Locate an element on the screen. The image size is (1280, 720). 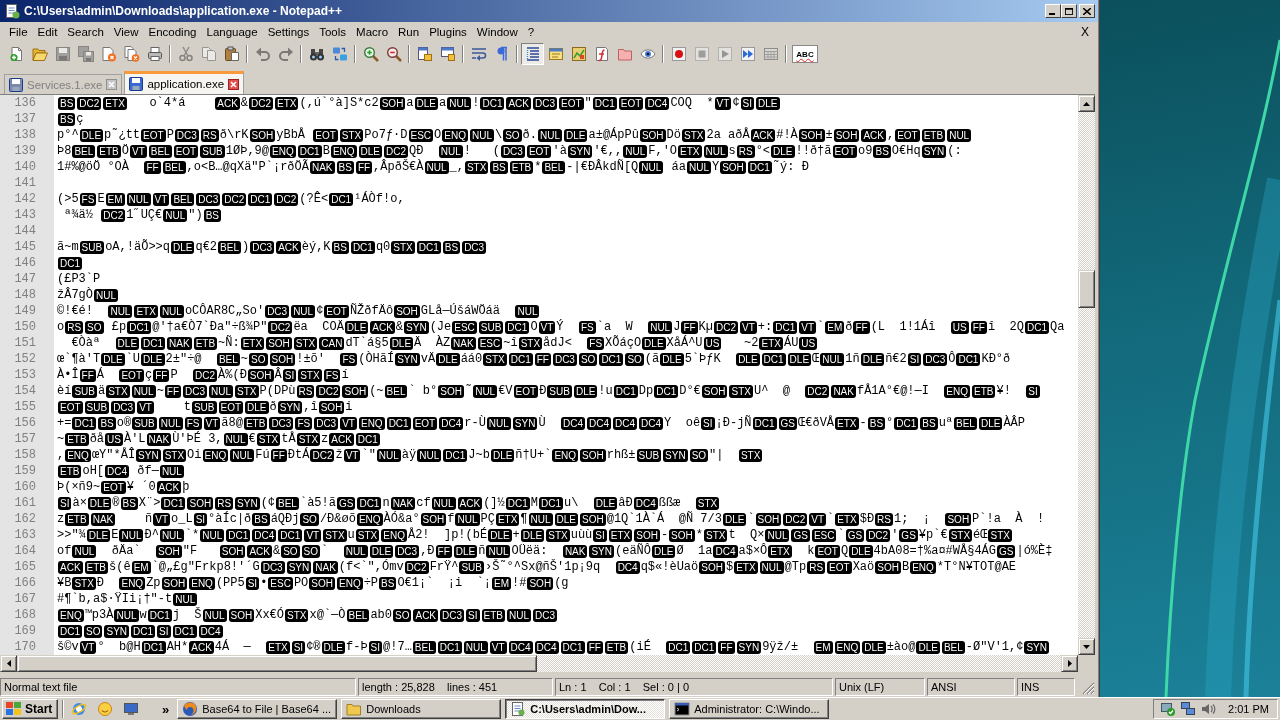
menu-item: Edit is located at coordinates (47, 31).